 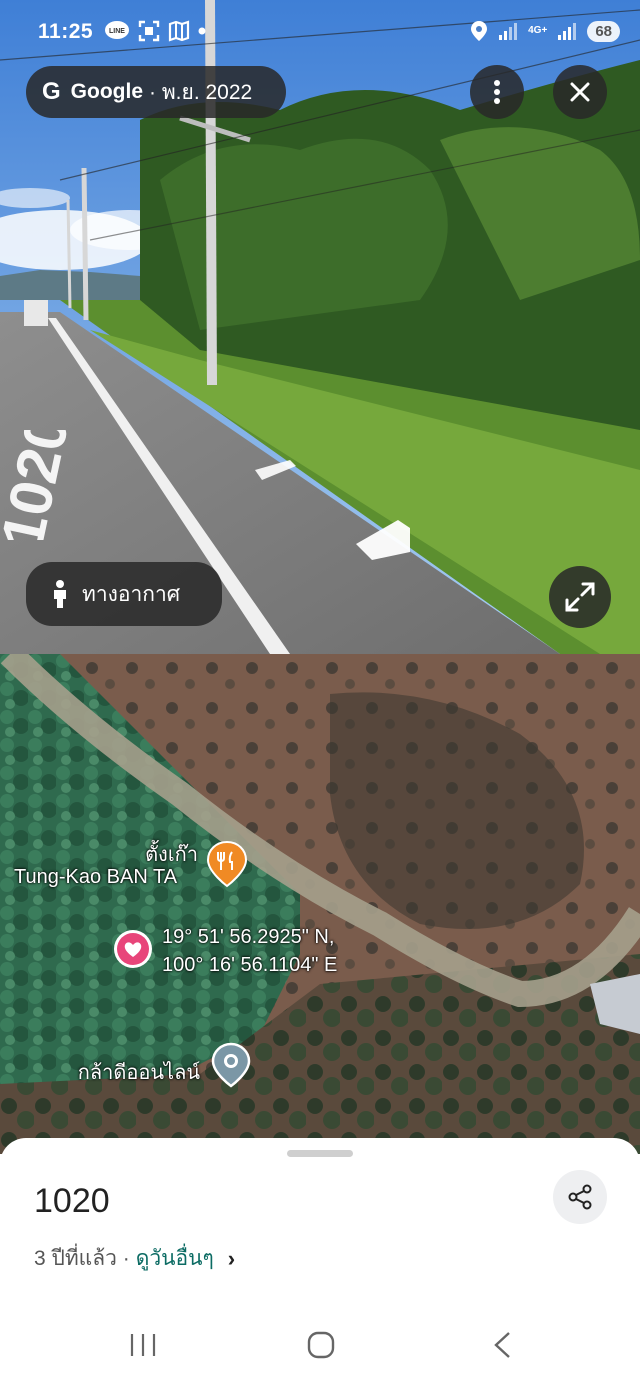 I want to click on status-system-icons: 4G+ 68, so click(x=545, y=31).